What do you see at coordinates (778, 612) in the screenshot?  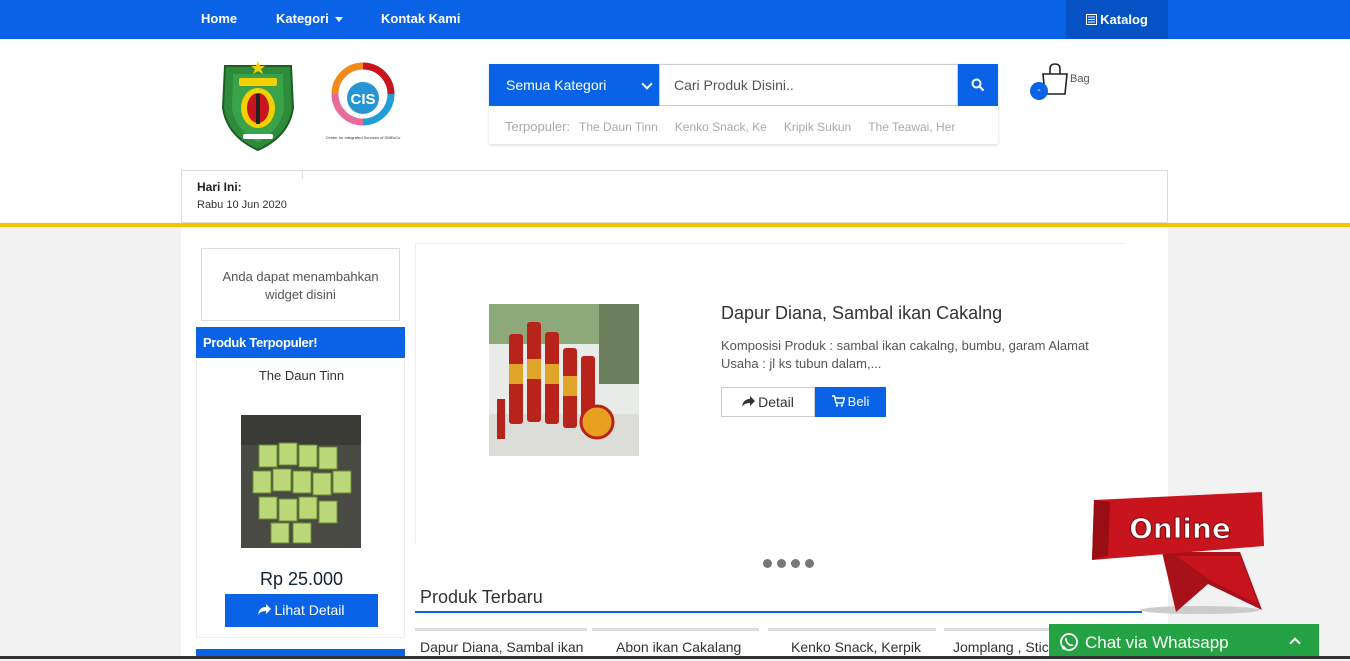 I see `section-underline` at bounding box center [778, 612].